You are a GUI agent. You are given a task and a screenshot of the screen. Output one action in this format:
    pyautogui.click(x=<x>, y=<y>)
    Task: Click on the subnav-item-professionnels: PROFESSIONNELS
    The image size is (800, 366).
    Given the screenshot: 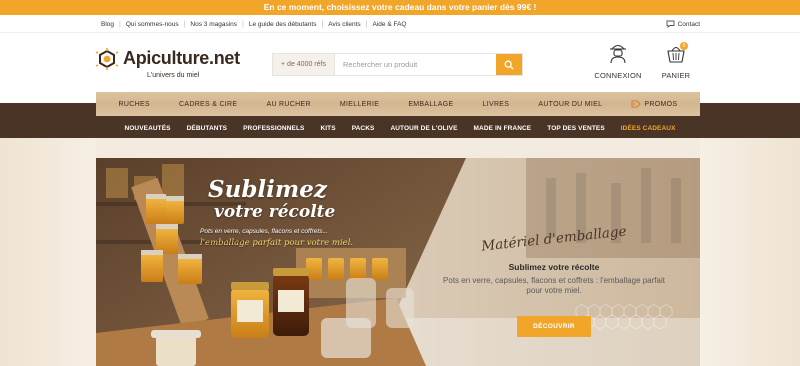 What is the action you would take?
    pyautogui.click(x=273, y=128)
    